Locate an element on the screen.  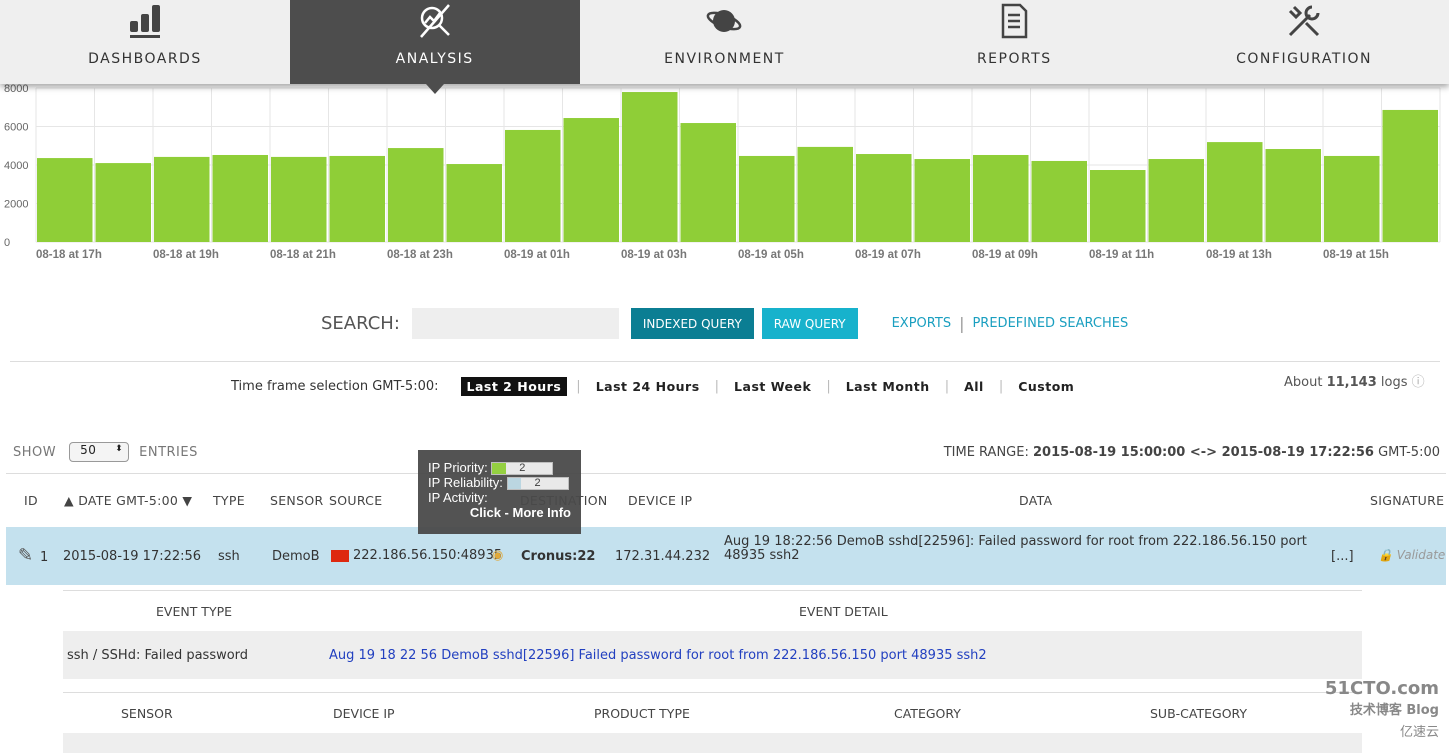
nav-label: ENVIRONMENT is located at coordinates (724, 59).